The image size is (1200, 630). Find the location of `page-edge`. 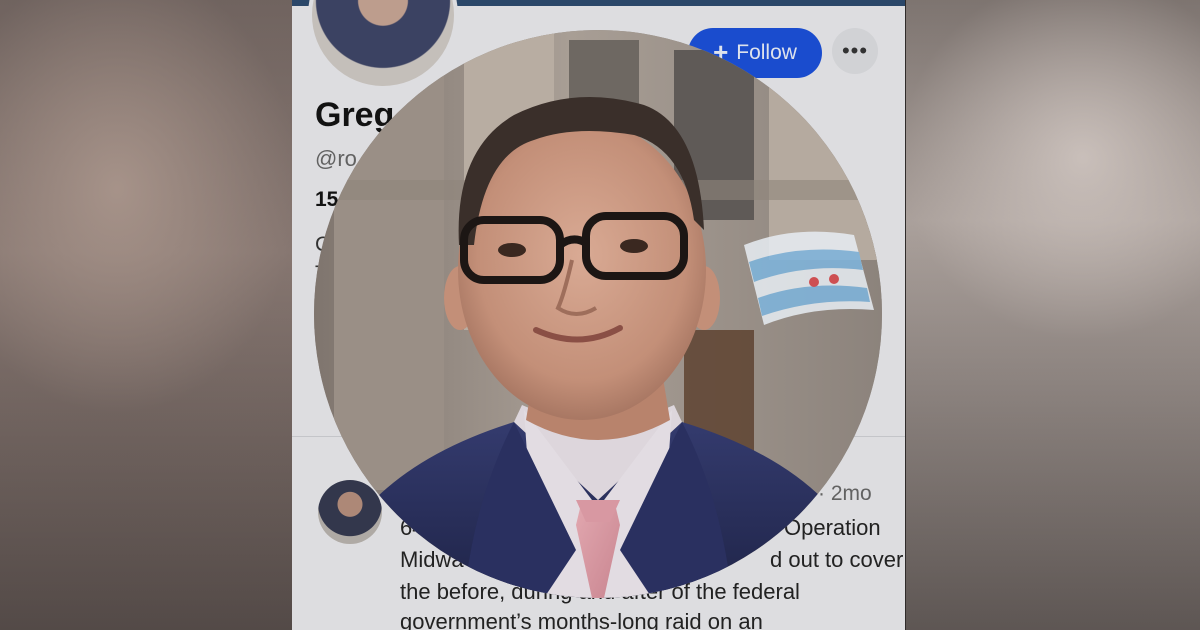

page-edge is located at coordinates (905, 315).